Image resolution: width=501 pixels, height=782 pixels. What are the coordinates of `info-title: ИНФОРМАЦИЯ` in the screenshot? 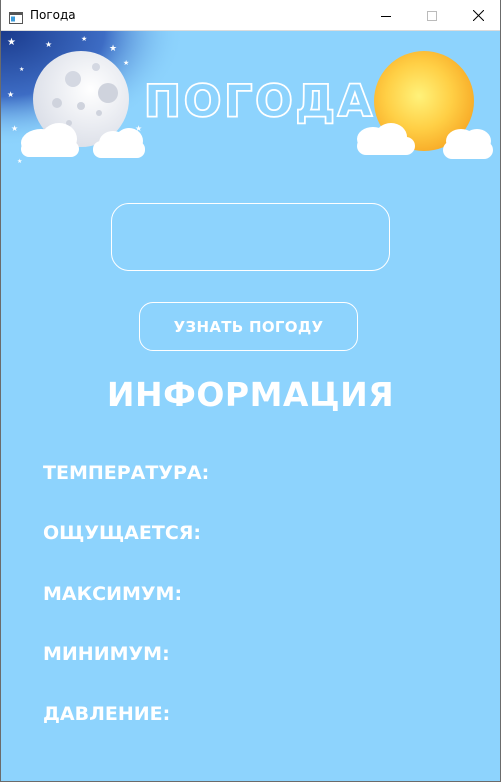 It's located at (250, 394).